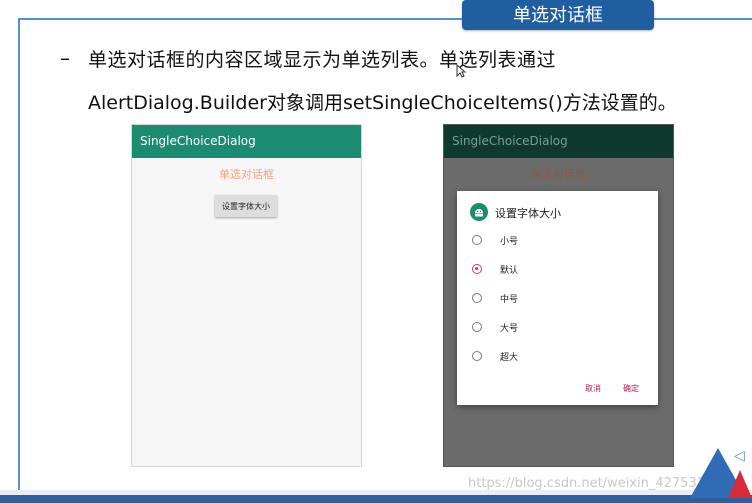  What do you see at coordinates (558, 141) in the screenshot?
I see `app-title-bar-dimmed: SingleChoiceDialog` at bounding box center [558, 141].